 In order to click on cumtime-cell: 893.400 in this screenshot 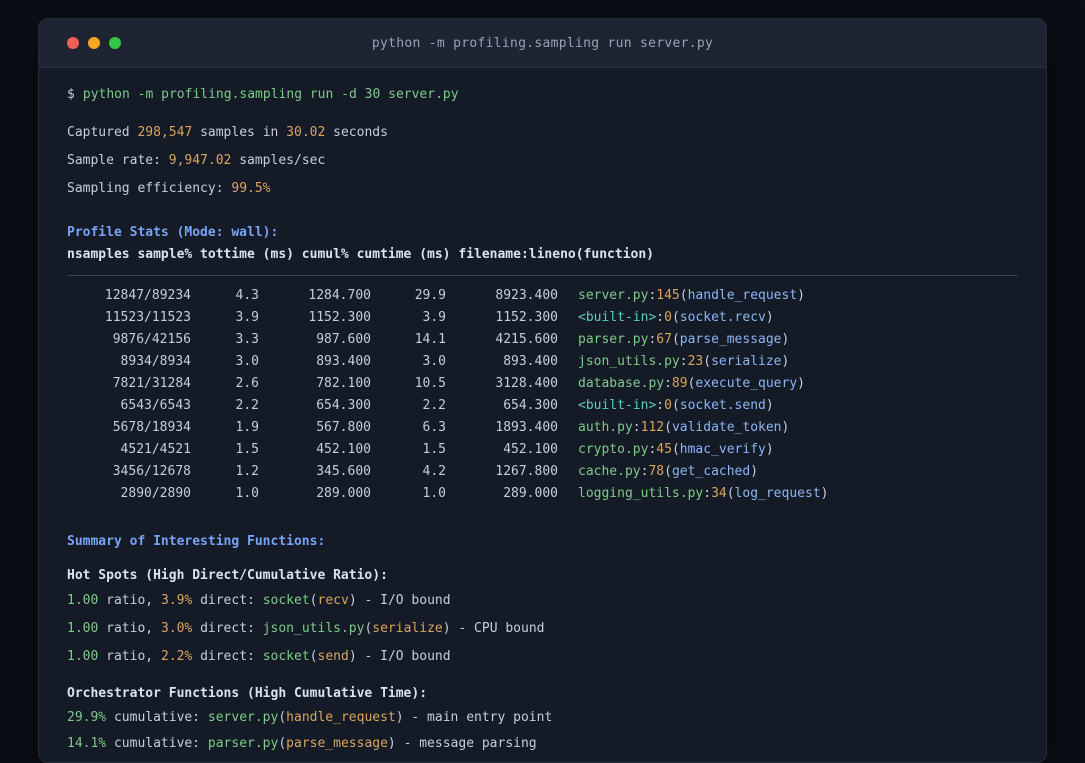, I will do `click(530, 361)`.